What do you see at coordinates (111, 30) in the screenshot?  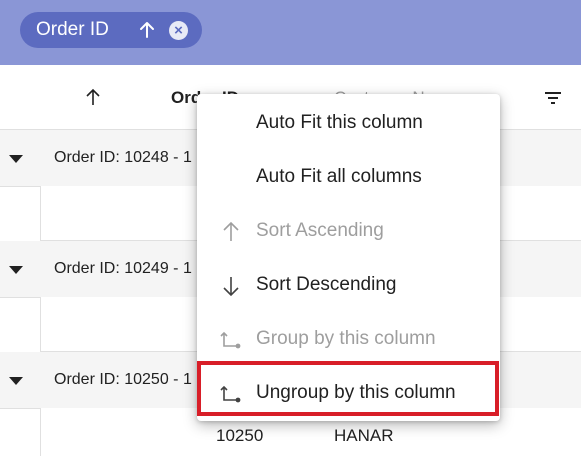 I see `group-chip-order-id: Order ID ×` at bounding box center [111, 30].